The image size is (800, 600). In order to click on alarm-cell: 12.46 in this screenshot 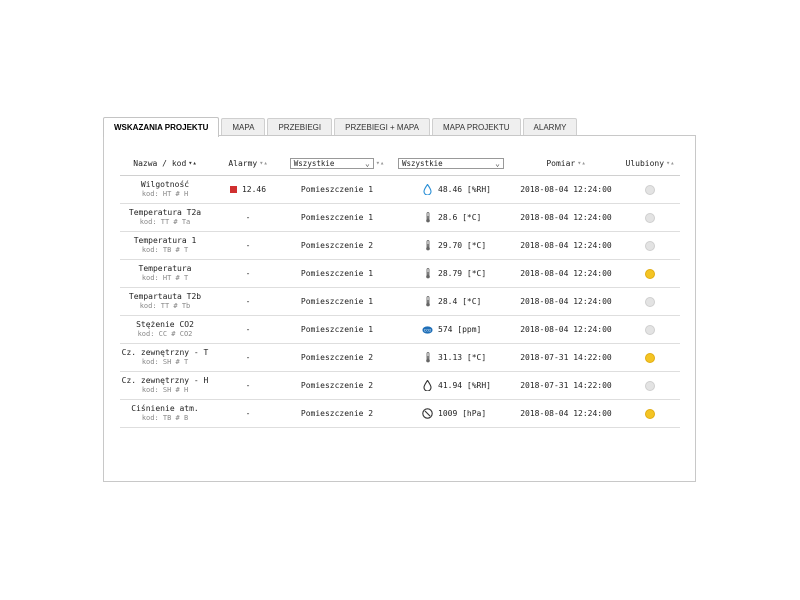, I will do `click(248, 189)`.